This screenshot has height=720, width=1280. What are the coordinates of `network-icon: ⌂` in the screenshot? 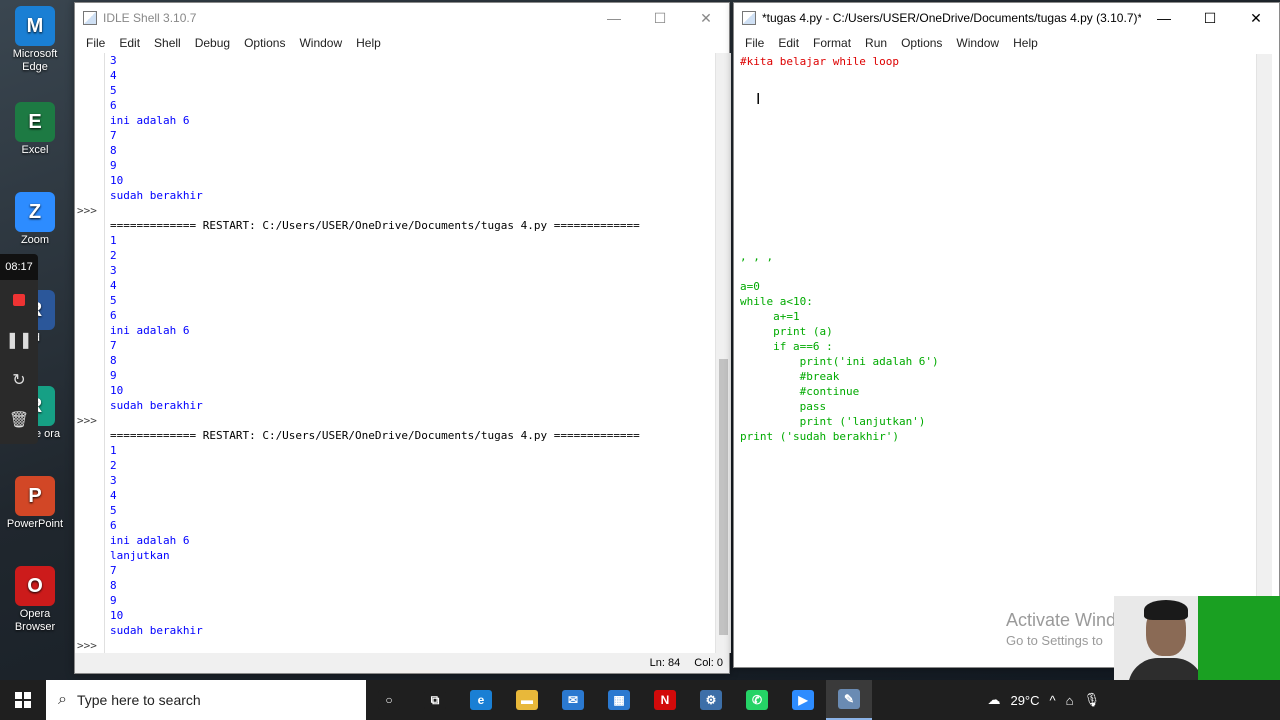 It's located at (1070, 700).